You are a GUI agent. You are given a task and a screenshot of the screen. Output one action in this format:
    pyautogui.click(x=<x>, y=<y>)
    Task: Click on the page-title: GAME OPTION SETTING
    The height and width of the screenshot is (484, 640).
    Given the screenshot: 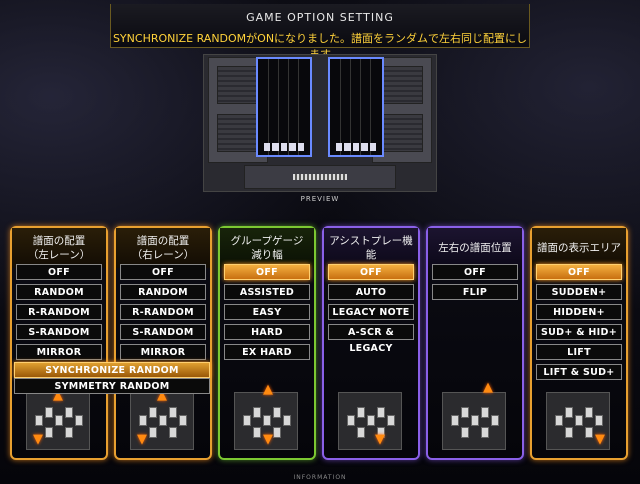 What is the action you would take?
    pyautogui.click(x=320, y=17)
    